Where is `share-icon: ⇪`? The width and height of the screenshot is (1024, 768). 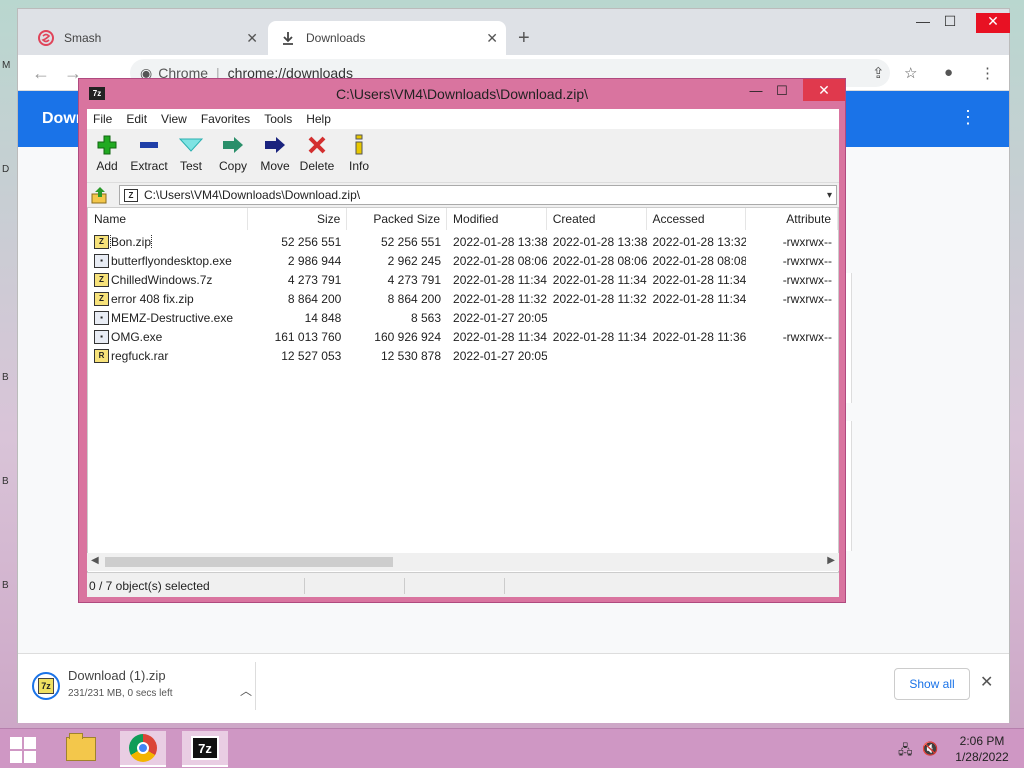 share-icon: ⇪ is located at coordinates (878, 73).